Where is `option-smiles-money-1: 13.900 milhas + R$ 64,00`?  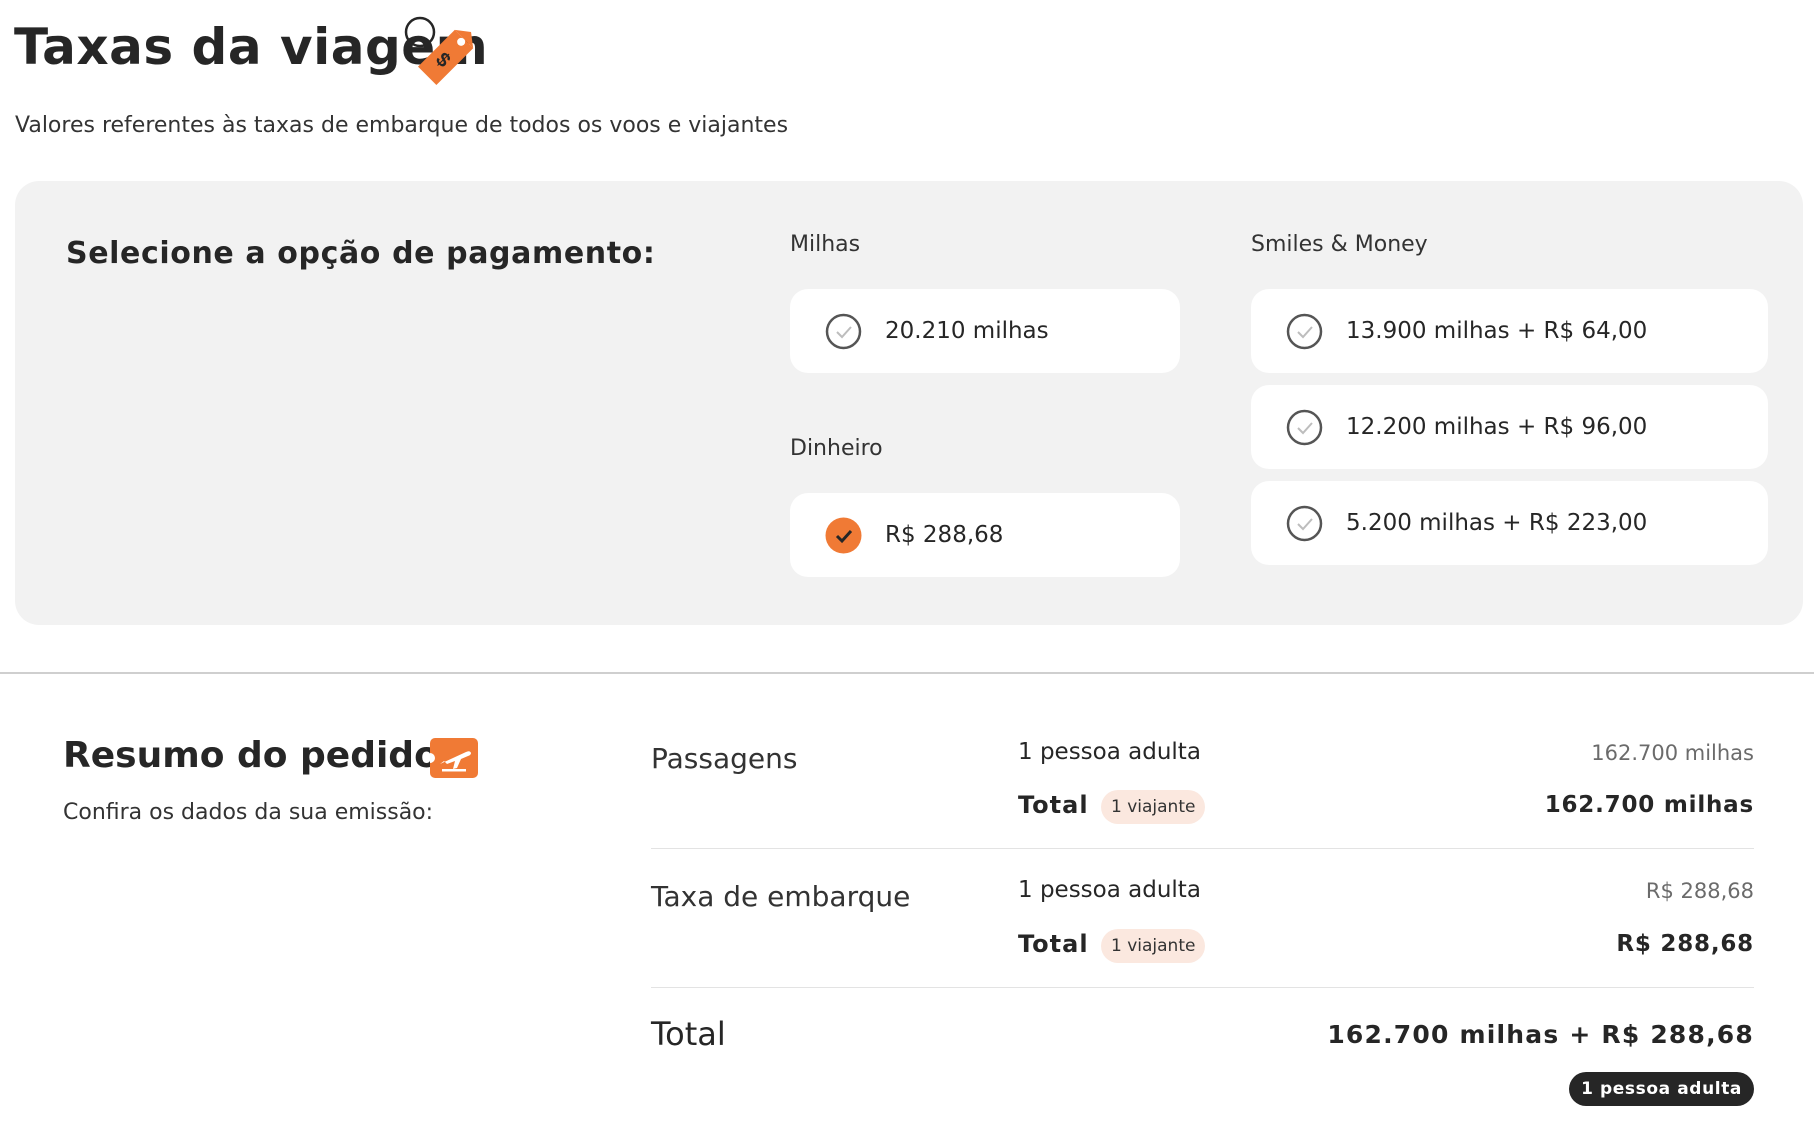 option-smiles-money-1: 13.900 milhas + R$ 64,00 is located at coordinates (1509, 331).